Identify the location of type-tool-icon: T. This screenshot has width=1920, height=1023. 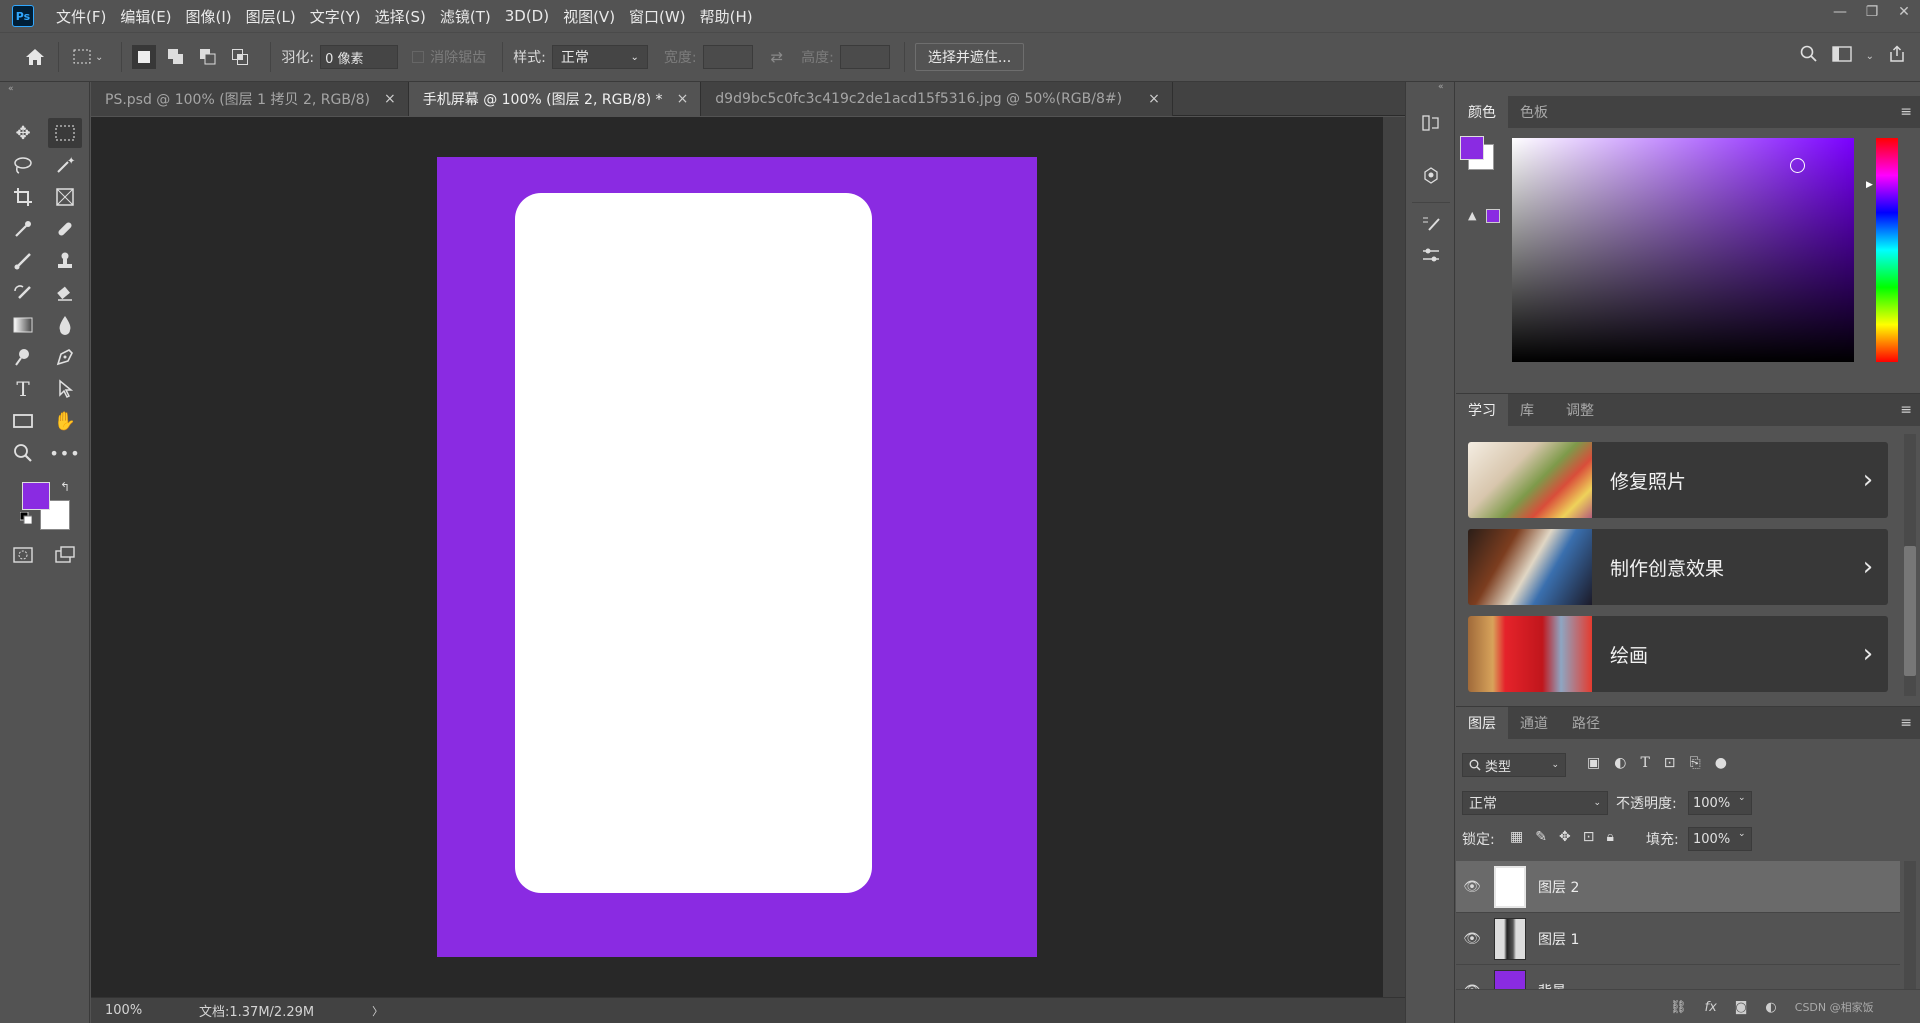
(23, 389).